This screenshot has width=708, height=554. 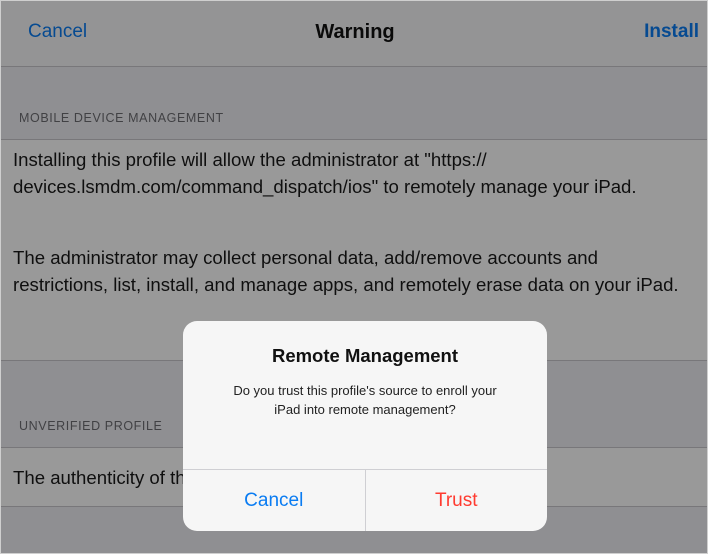 I want to click on alert-button-row: Cancel Trust, so click(x=365, y=500).